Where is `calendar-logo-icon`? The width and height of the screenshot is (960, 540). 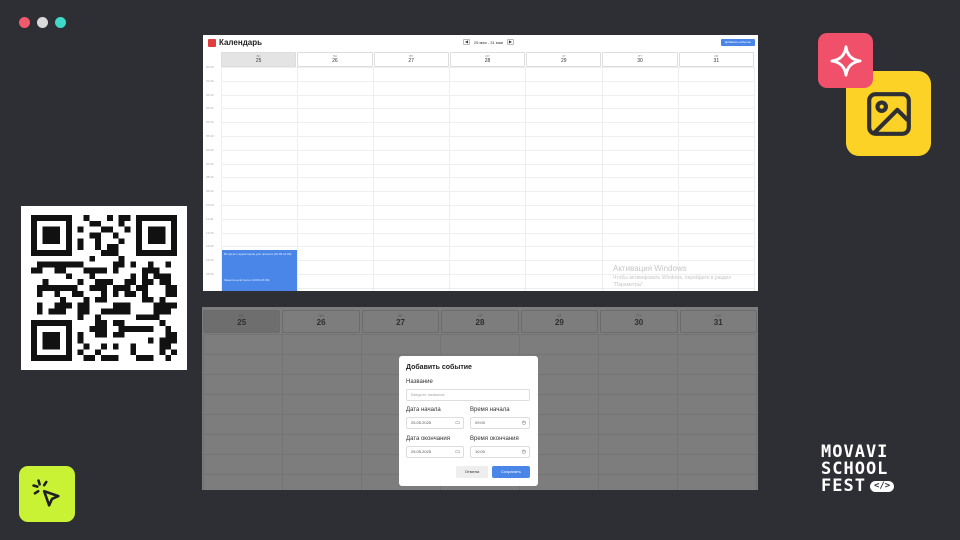 calendar-logo-icon is located at coordinates (212, 43).